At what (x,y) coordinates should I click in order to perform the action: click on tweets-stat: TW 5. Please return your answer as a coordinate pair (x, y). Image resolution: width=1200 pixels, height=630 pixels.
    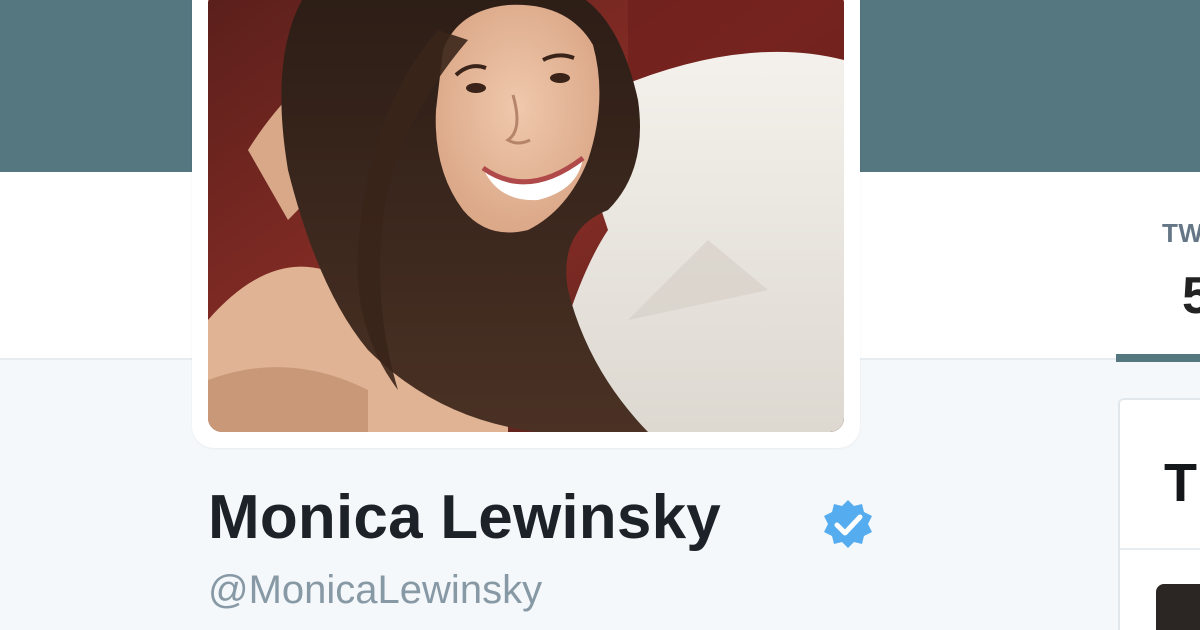
    Looking at the image, I should click on (1158, 267).